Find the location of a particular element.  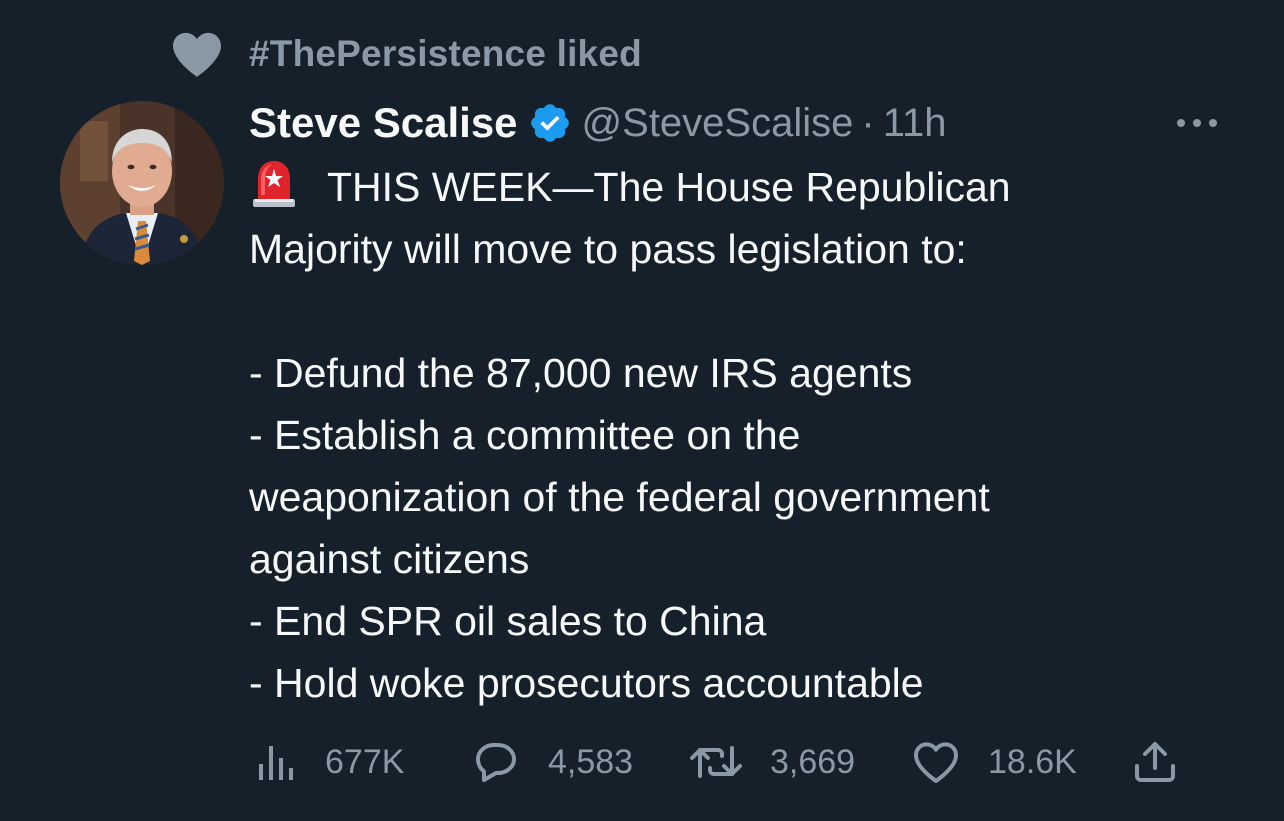

share-button is located at coordinates (1155, 762).